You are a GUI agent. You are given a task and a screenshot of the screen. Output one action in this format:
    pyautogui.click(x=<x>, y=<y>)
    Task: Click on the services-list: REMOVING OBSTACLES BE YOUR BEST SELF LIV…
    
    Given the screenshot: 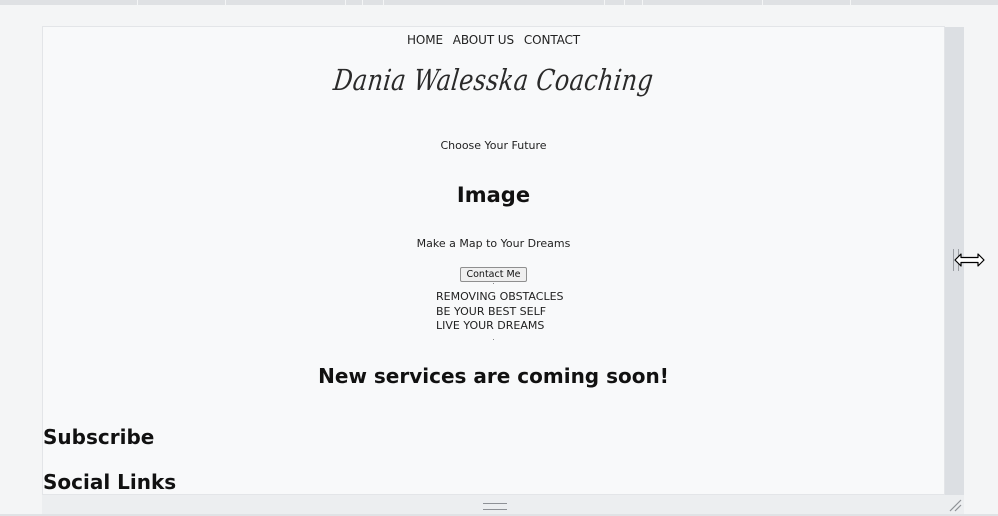 What is the action you would take?
    pyautogui.click(x=500, y=312)
    